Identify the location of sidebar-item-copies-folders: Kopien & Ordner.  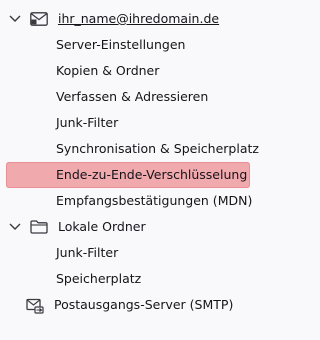
(128, 71).